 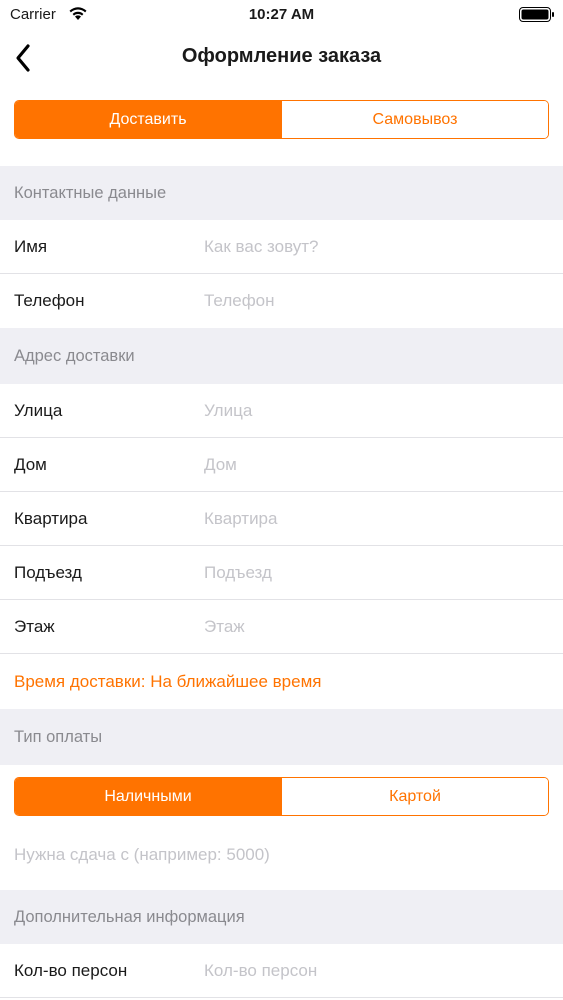 I want to click on phone-label: Телефон, so click(x=49, y=300).